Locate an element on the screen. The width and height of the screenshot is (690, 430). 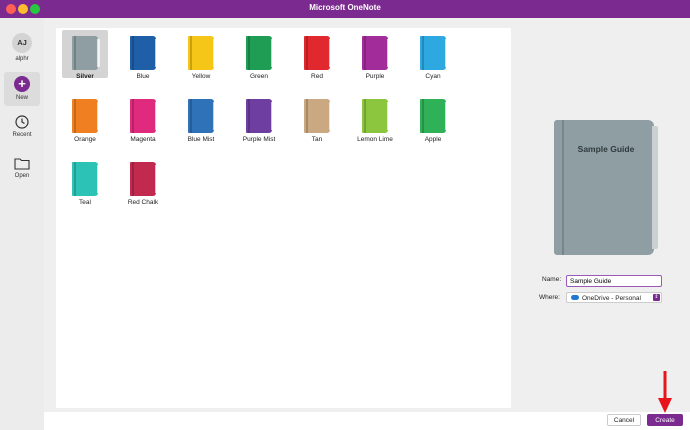
color-option-magenta: Magenta is located at coordinates (143, 118).